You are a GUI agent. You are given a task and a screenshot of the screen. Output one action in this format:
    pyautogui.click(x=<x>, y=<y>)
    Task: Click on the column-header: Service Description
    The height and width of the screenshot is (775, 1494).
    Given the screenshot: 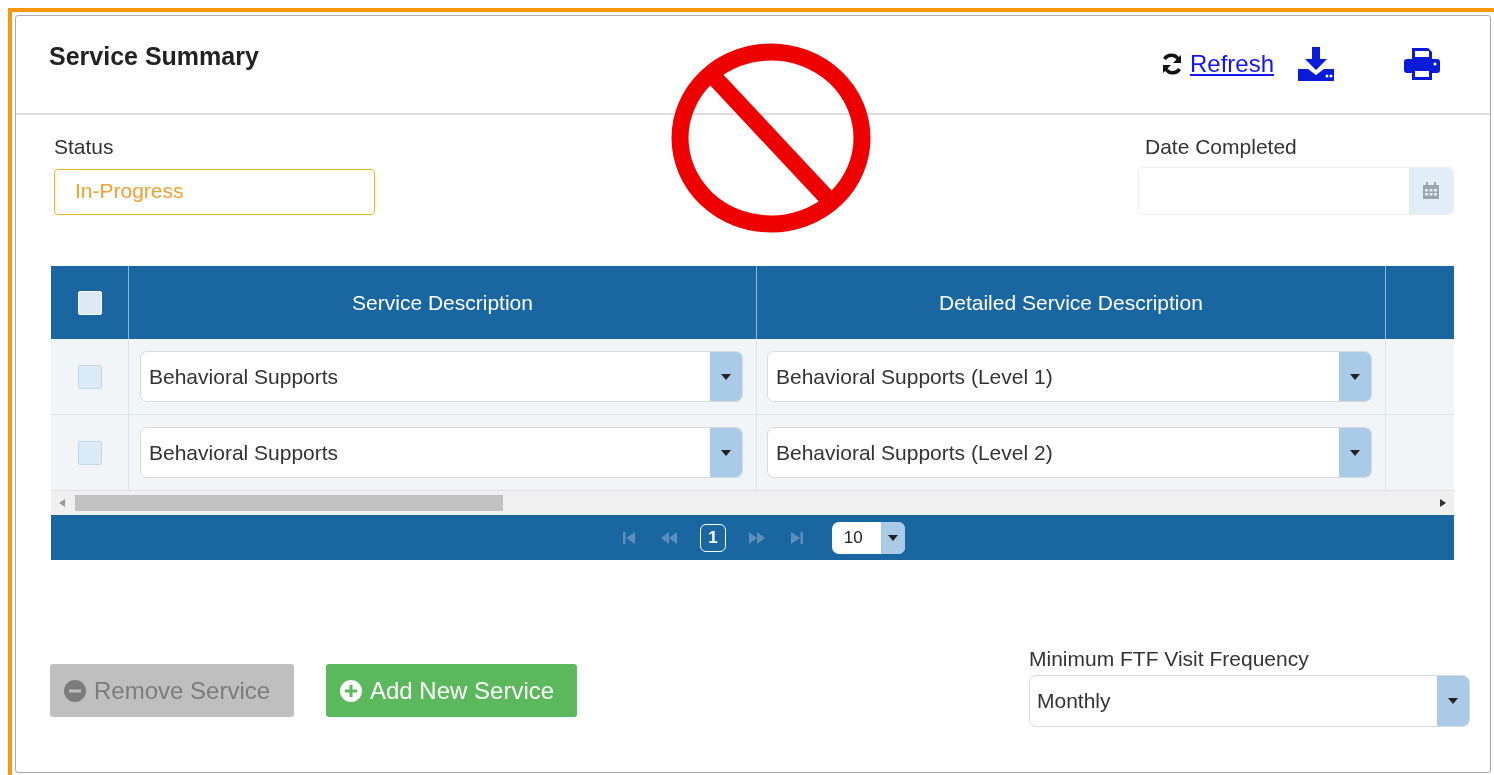 What is the action you would take?
    pyautogui.click(x=442, y=302)
    